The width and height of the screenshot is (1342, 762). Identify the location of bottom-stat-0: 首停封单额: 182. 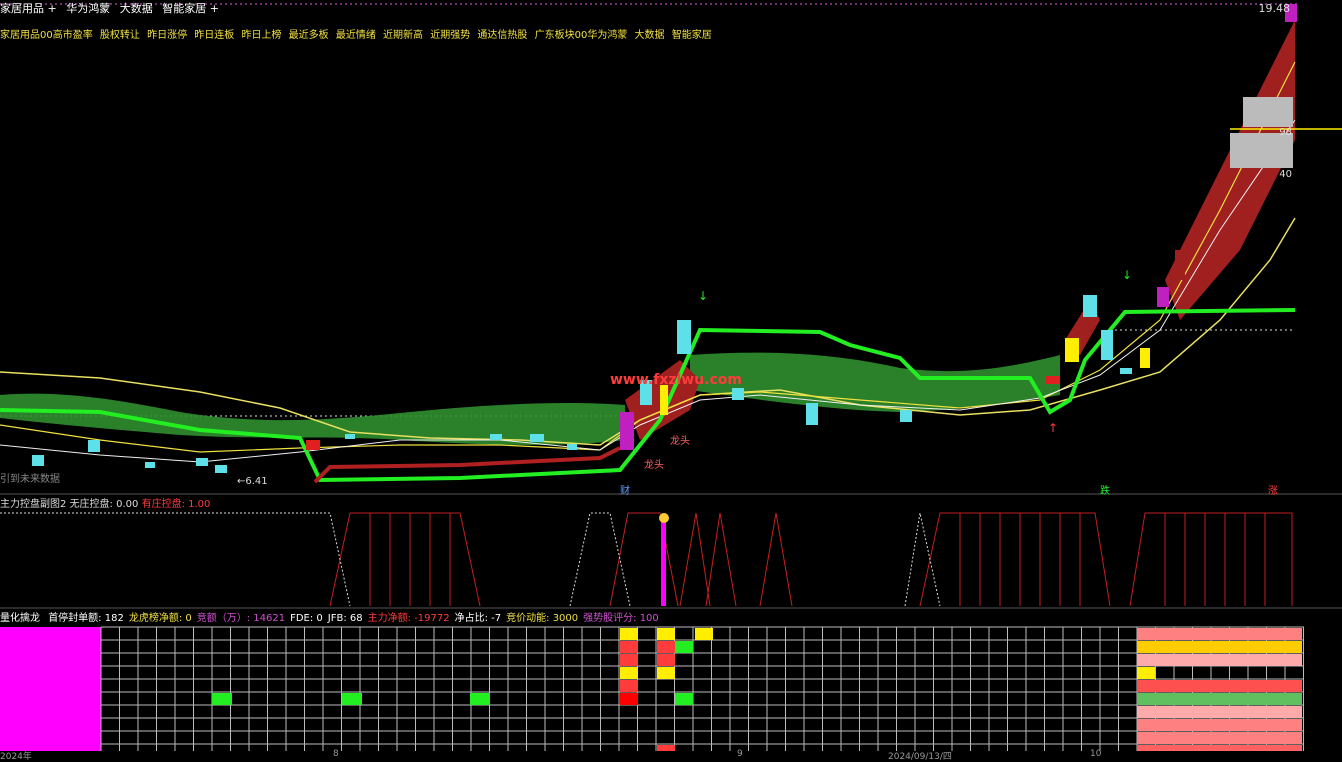
(86, 618).